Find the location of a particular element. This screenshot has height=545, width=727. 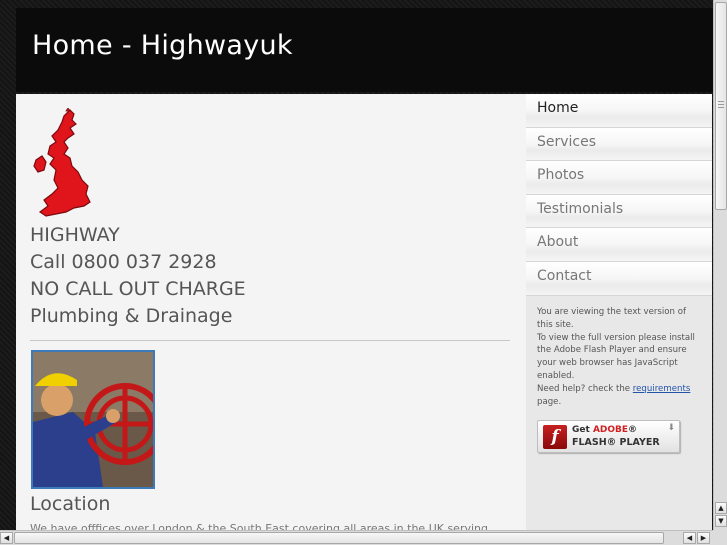

requirements-link: requirements is located at coordinates (662, 389).